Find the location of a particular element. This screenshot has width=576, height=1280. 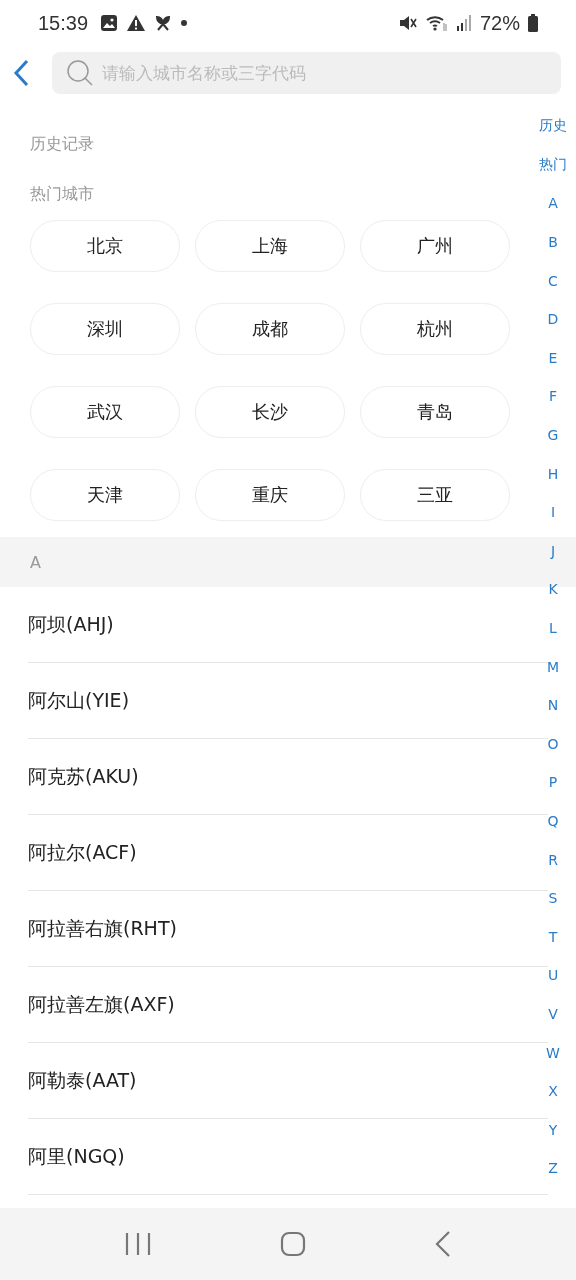

index-letter: Q is located at coordinates (553, 821).